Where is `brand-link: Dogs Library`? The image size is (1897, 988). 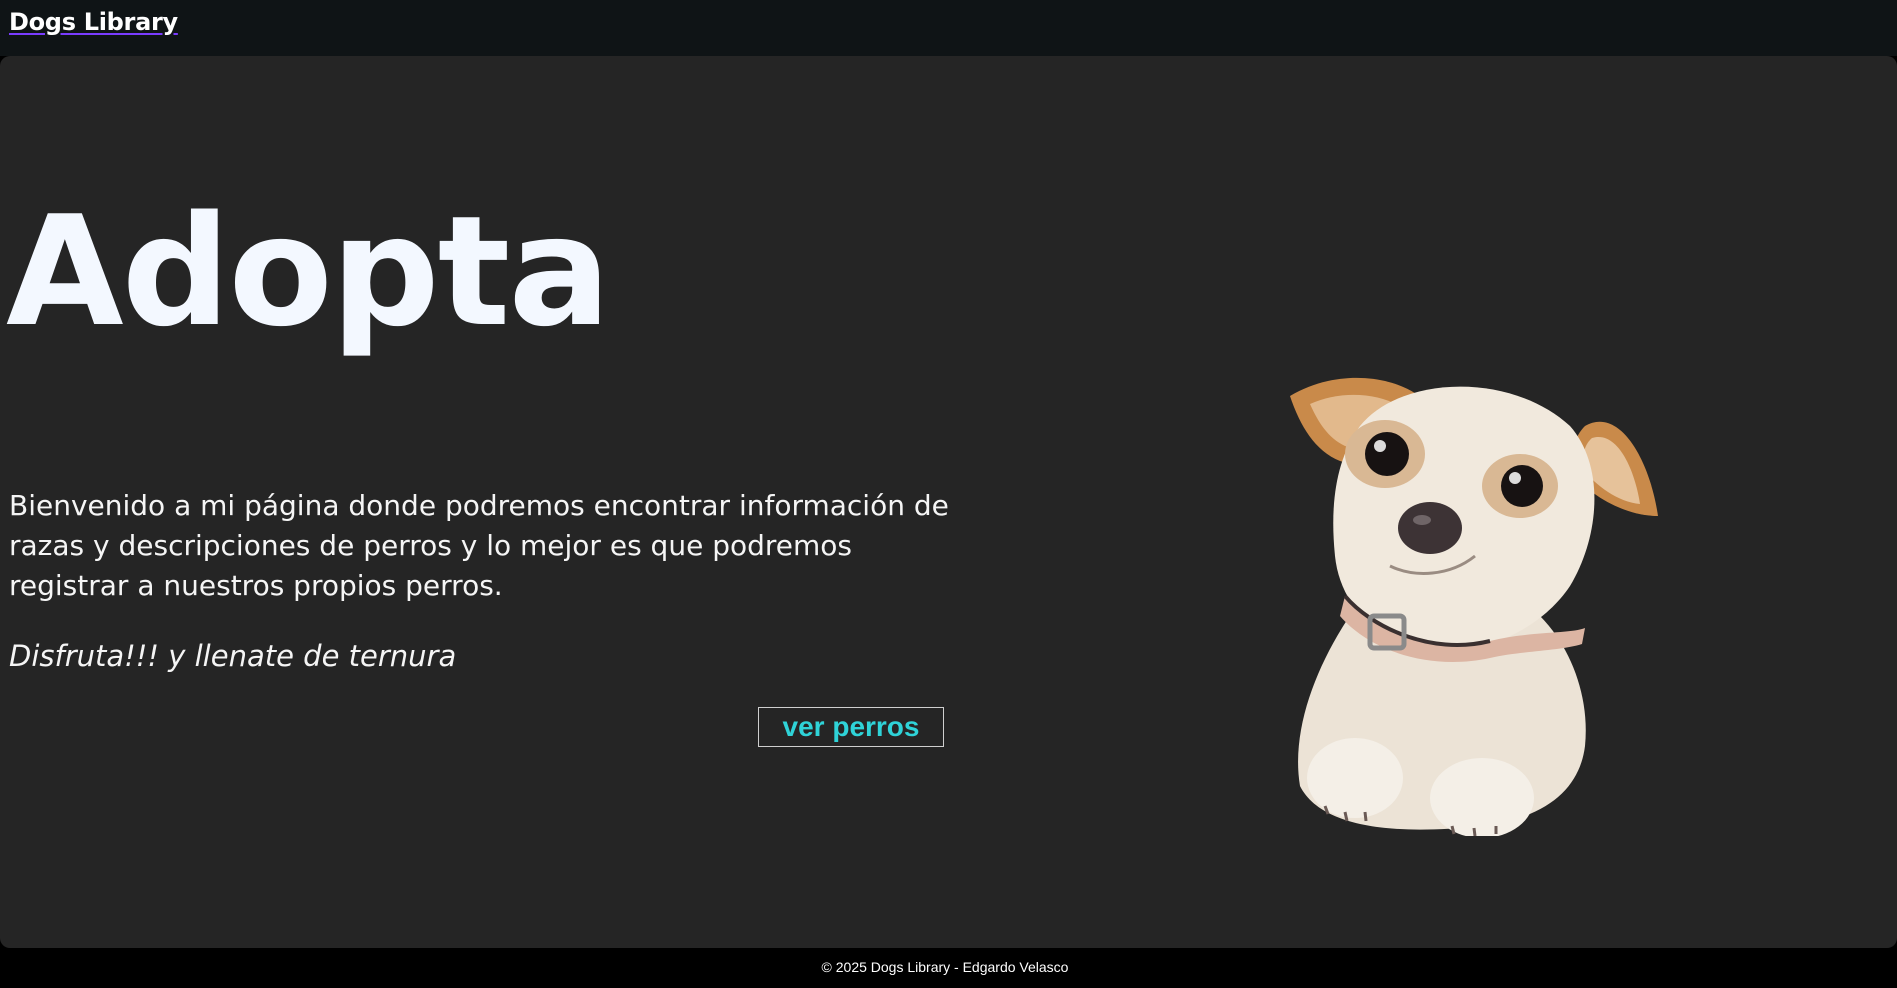
brand-link: Dogs Library is located at coordinates (93, 22).